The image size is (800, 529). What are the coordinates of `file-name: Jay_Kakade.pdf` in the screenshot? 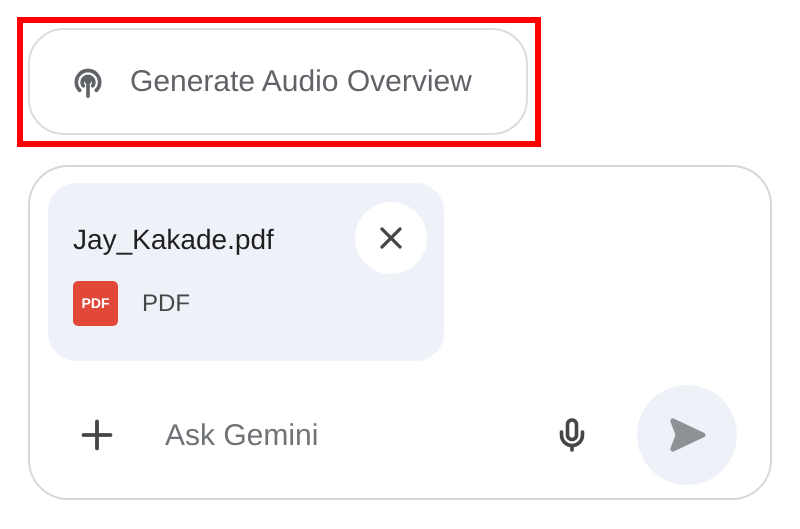 It's located at (173, 240).